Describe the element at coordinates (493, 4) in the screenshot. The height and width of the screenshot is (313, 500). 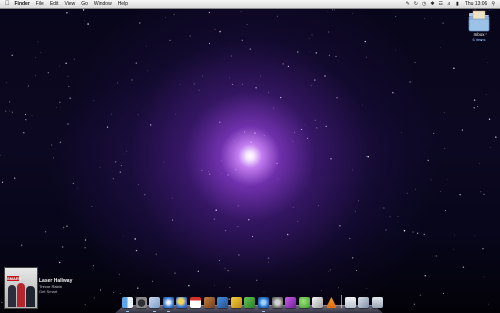
I see `spotlight-search-icon: ⚲` at that location.